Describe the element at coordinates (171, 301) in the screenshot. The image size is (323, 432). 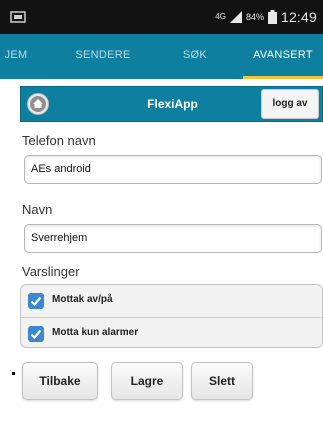
I see `checkbox-row-on-off: Mottak av/på` at that location.